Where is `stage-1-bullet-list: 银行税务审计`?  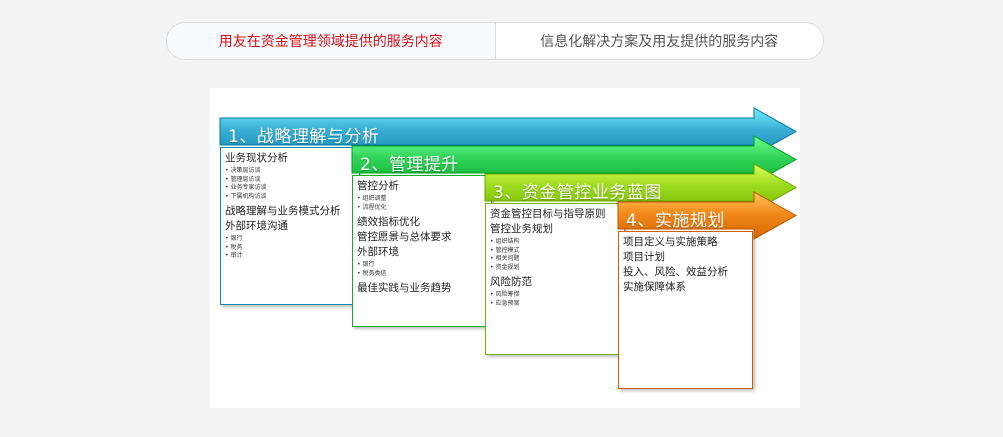
stage-1-bullet-list: 银行税务审计 is located at coordinates (290, 248).